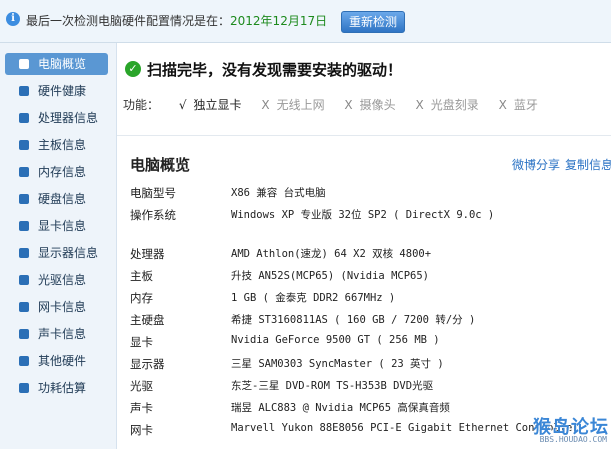 The width and height of the screenshot is (611, 450). What do you see at coordinates (337, 364) in the screenshot?
I see `row-value: 三星 SAM0303 SyncMaster ( 23 英寸 )` at bounding box center [337, 364].